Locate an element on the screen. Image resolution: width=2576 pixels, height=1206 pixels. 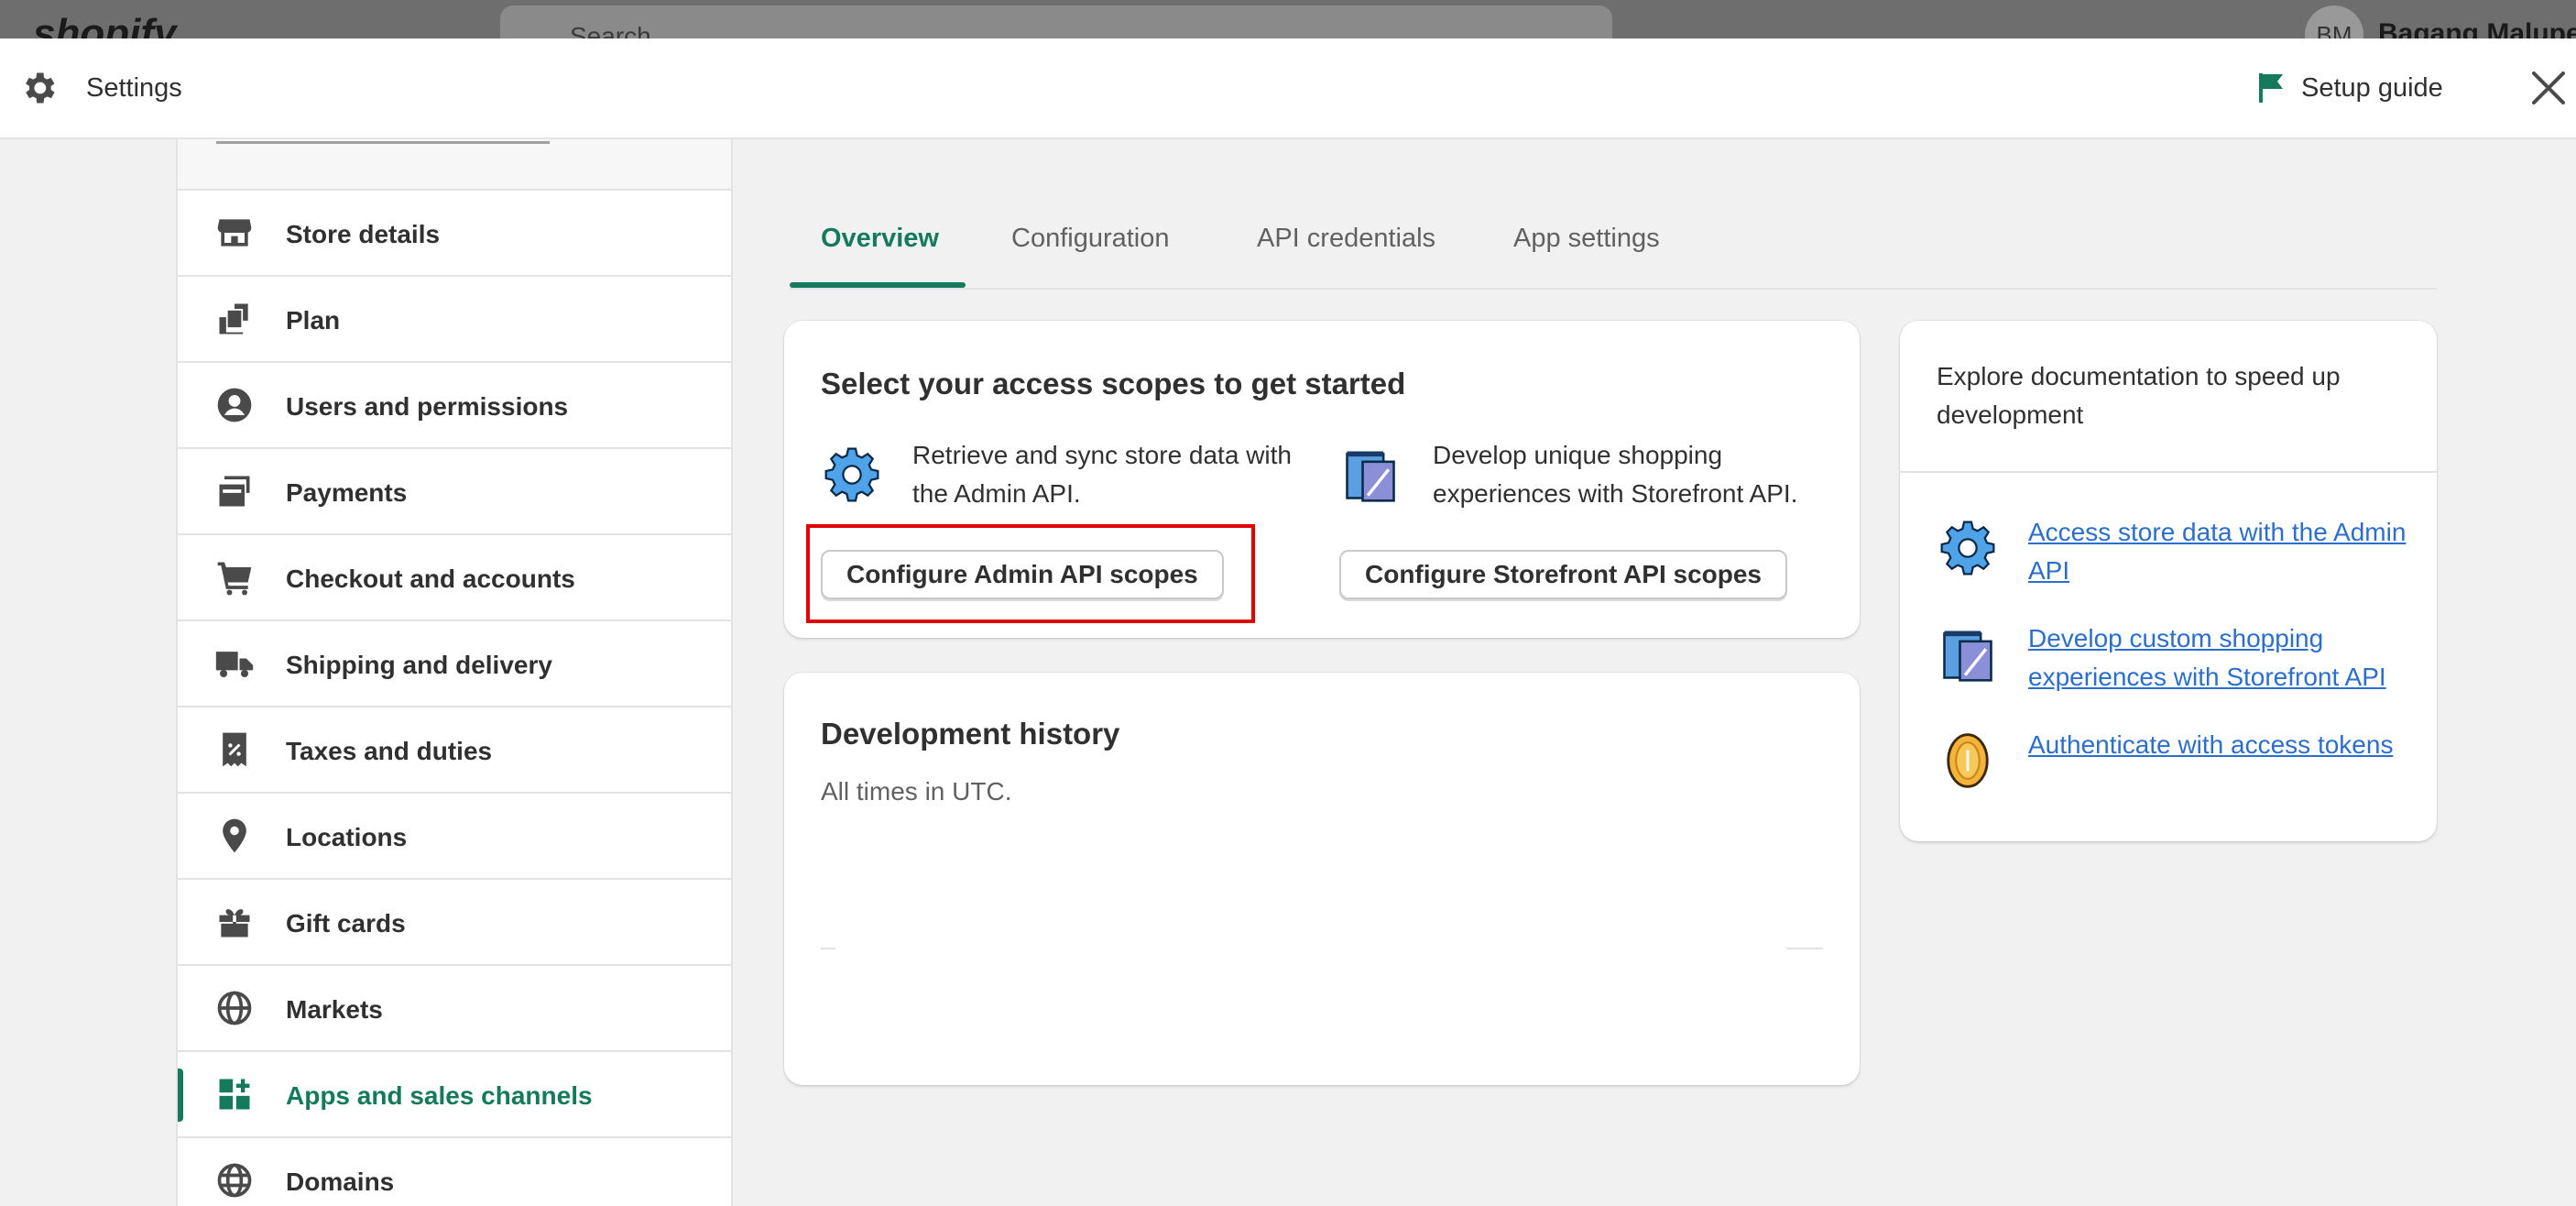
sidebar-item-plan: Plan is located at coordinates (455, 320).